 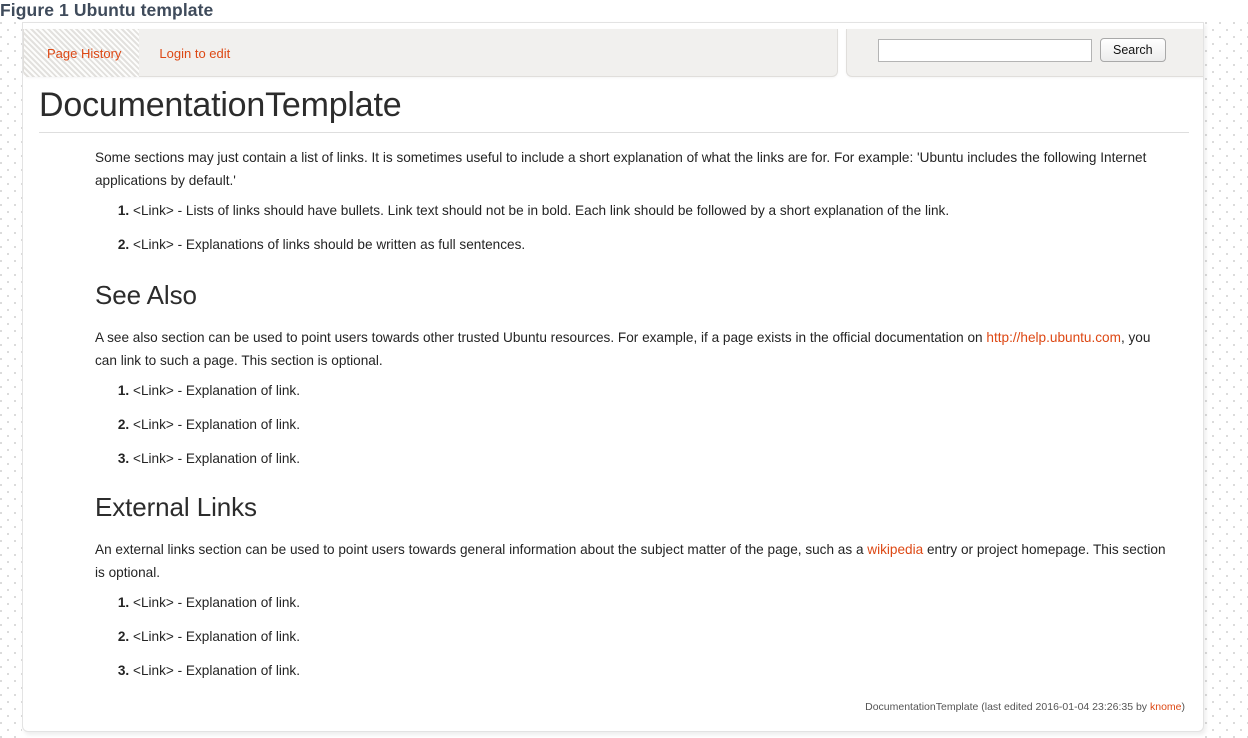 What do you see at coordinates (220, 105) in the screenshot?
I see `page-title: DocumentationTemplate` at bounding box center [220, 105].